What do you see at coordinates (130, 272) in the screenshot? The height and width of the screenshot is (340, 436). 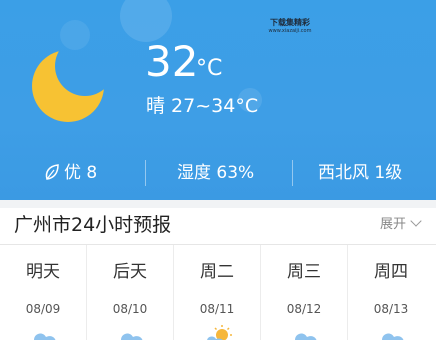 I see `day-name: 后天` at bounding box center [130, 272].